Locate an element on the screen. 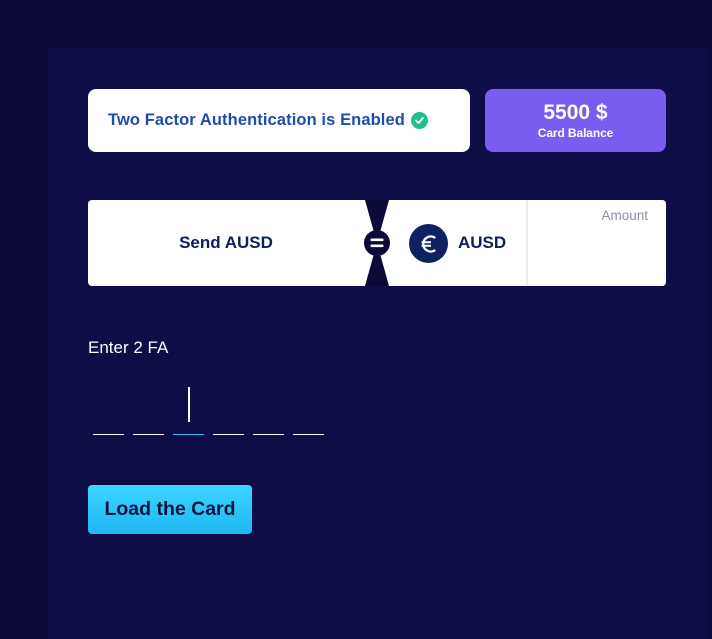  twofa-input-label: Enter 2 FA is located at coordinates (128, 347).